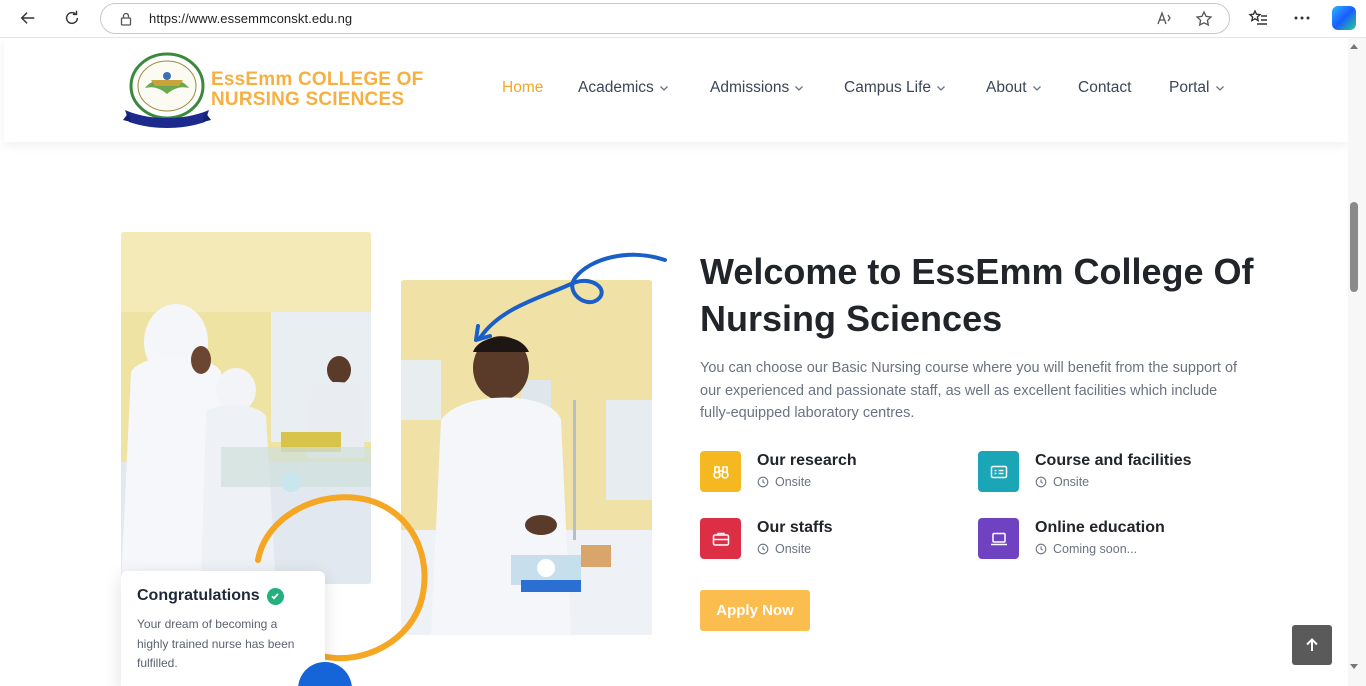 This screenshot has height=686, width=1366. I want to click on url-text: https://www.essemmconskt.edu.ng, so click(251, 18).